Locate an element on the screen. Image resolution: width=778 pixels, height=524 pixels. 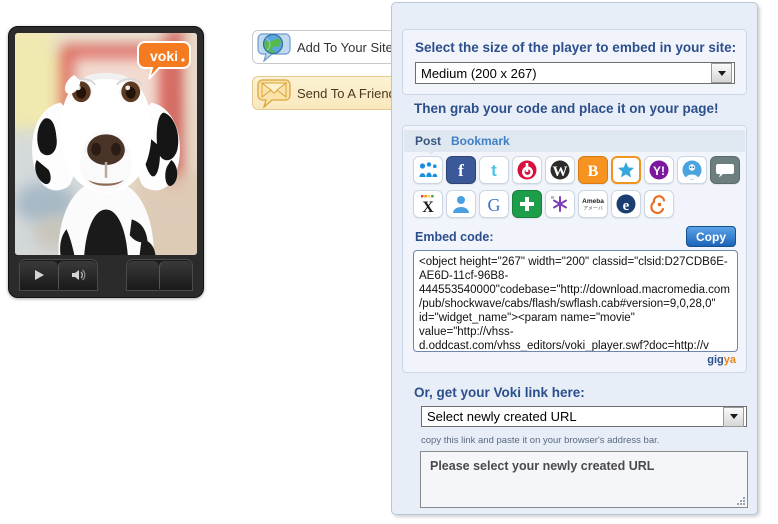
svg-text: e is located at coordinates (626, 206).